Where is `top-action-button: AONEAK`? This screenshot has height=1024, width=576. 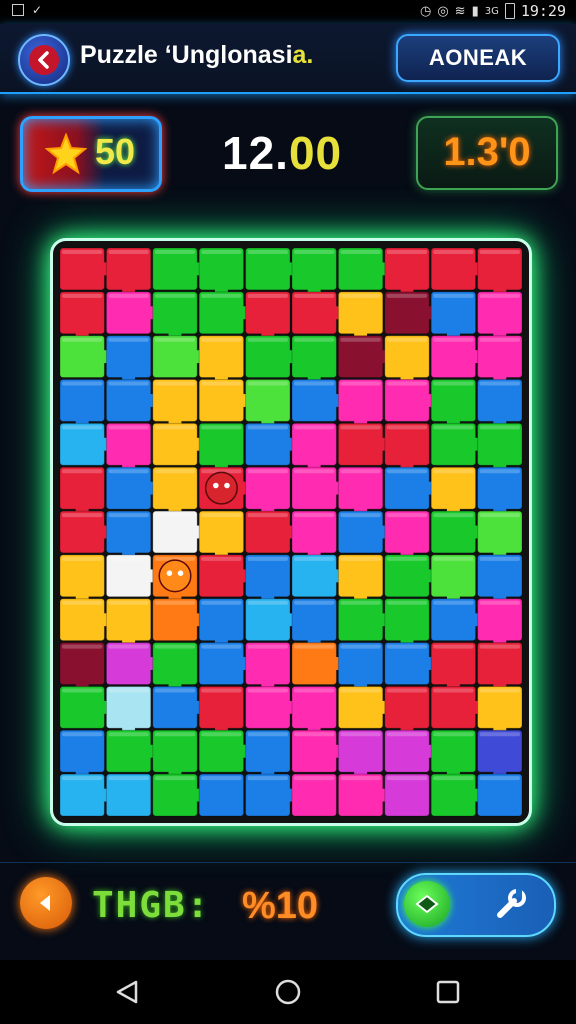
top-action-button: AONEAK is located at coordinates (478, 58).